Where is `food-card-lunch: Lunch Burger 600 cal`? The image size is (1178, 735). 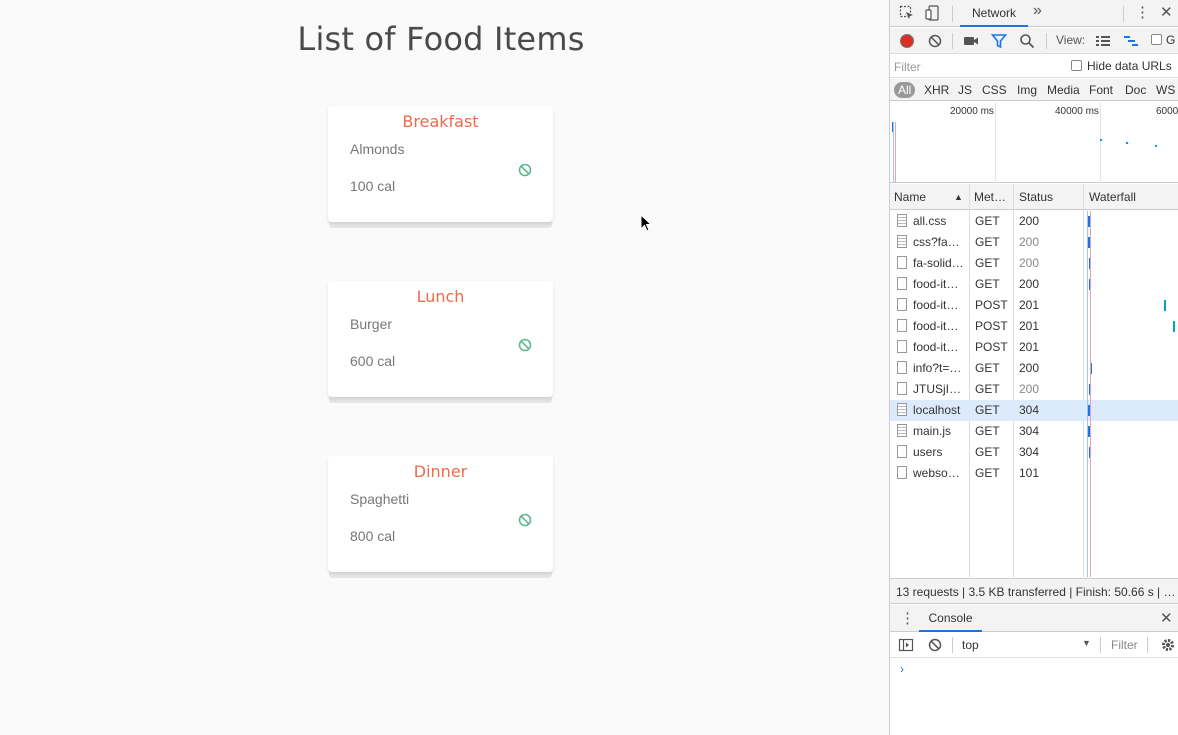 food-card-lunch: Lunch Burger 600 cal is located at coordinates (440, 339).